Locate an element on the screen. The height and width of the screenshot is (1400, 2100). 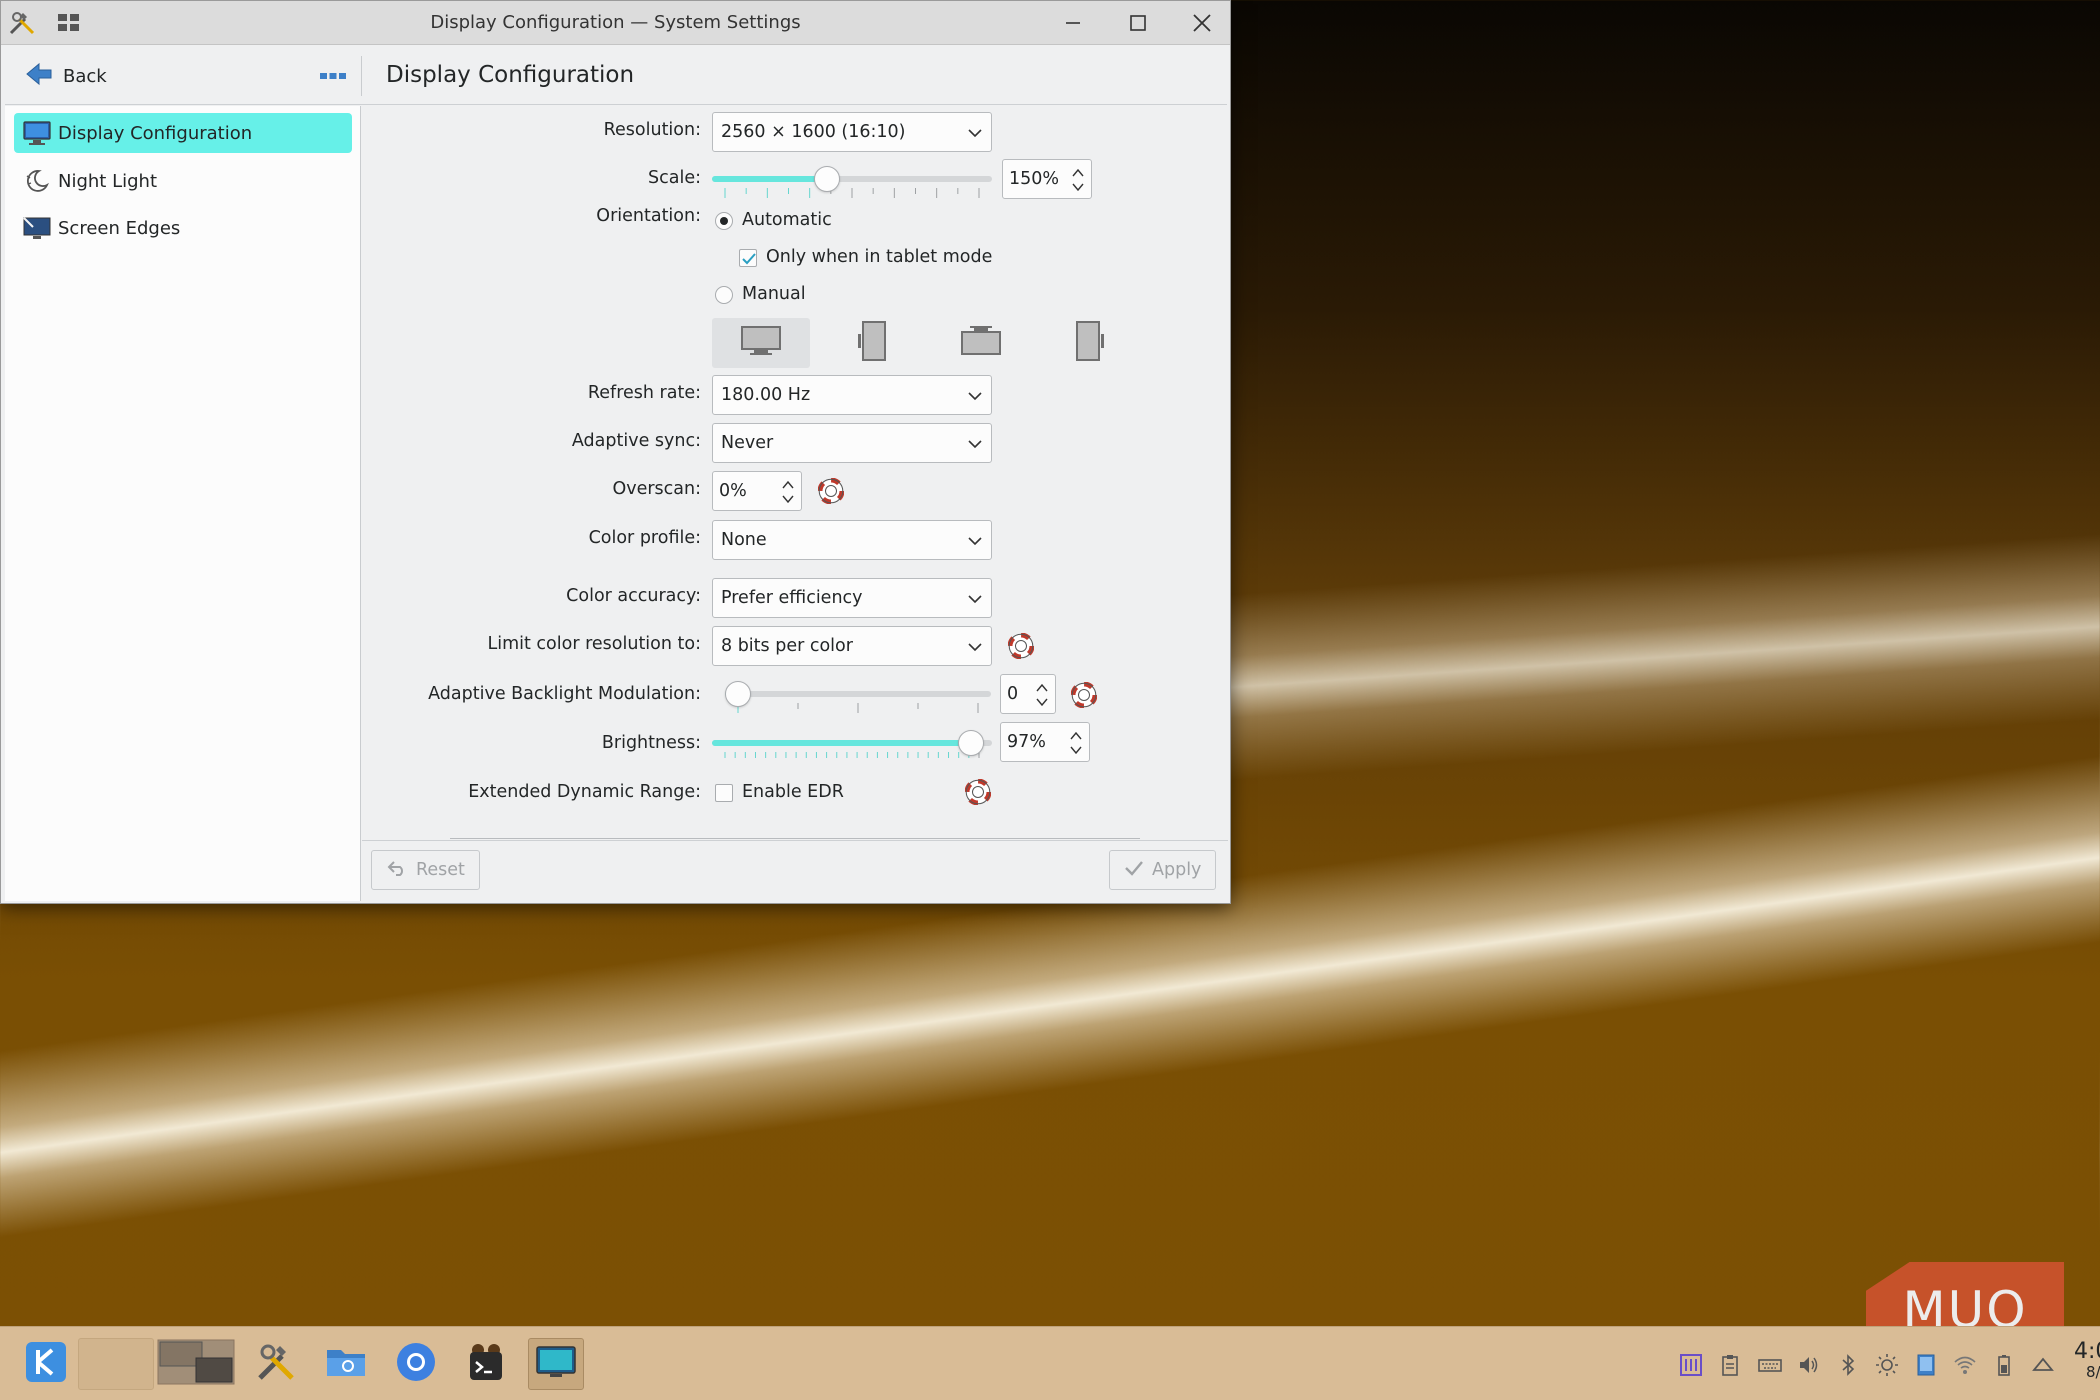
sidebar-item-night-light: Night Light is located at coordinates (183, 181).